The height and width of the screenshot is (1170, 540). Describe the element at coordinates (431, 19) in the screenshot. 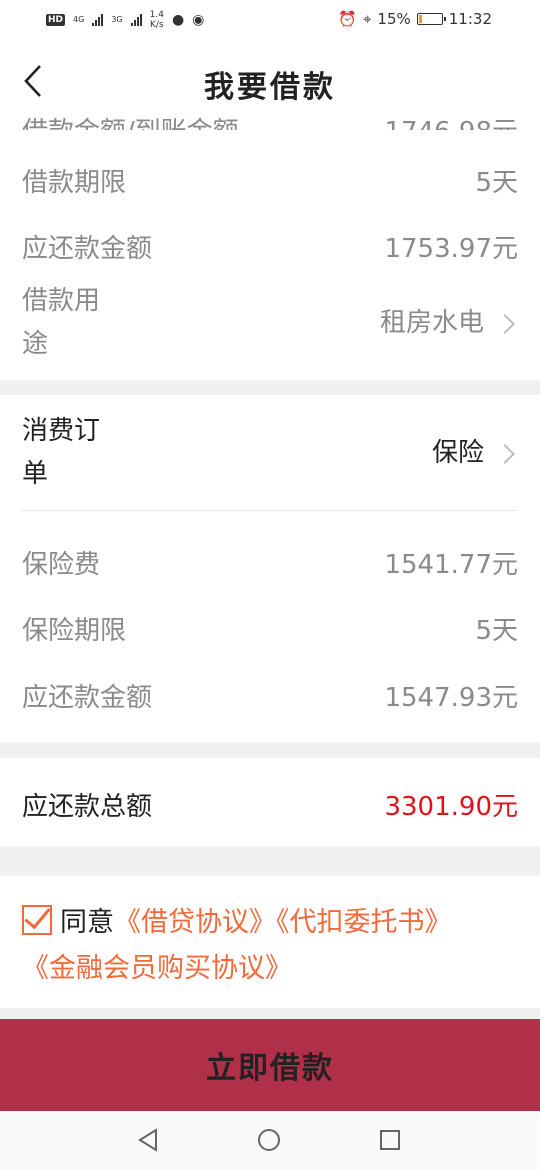

I see `battery-icon` at that location.